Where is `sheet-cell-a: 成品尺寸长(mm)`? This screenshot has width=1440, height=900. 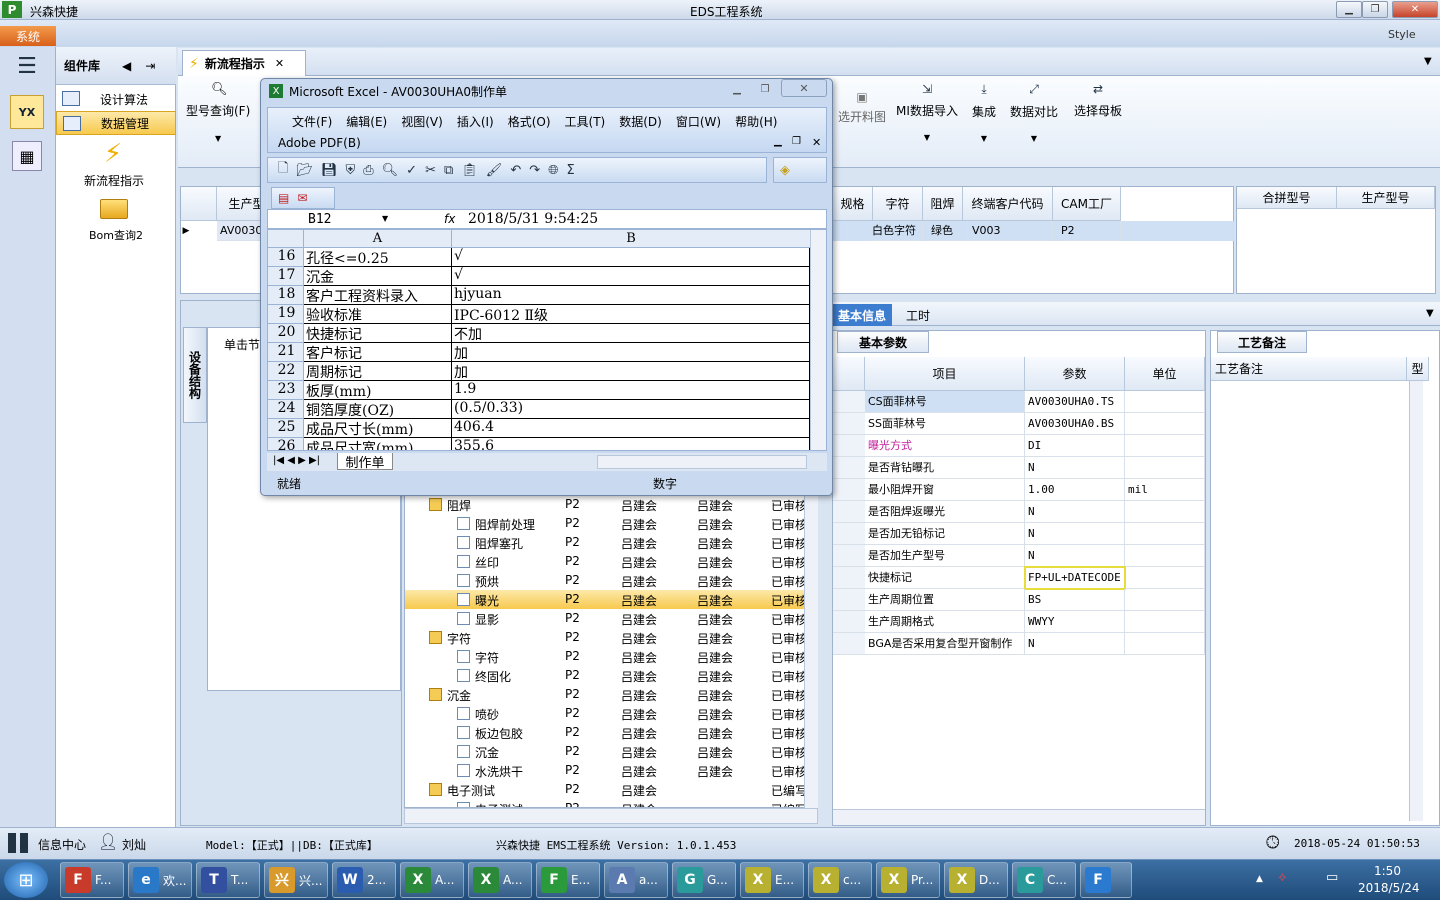
sheet-cell-a: 成品尺寸长(mm) is located at coordinates (378, 428).